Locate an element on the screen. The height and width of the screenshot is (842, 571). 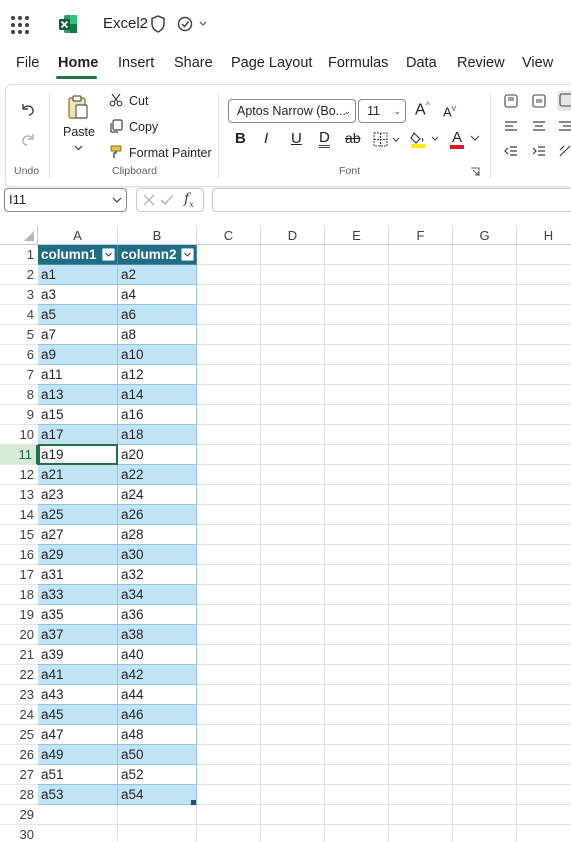
table-cell: a10 is located at coordinates (157, 355).